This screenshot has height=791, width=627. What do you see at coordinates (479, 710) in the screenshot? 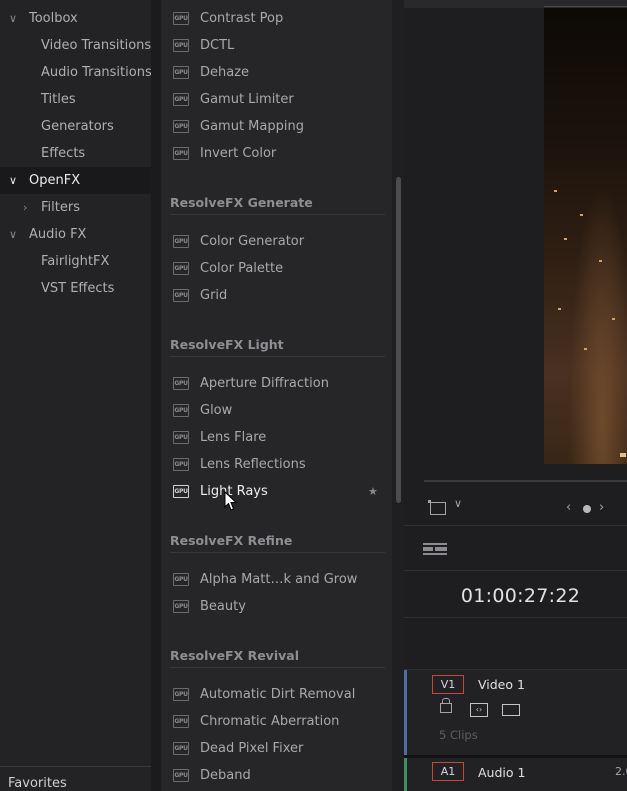
I see `auto-select-icon: ‹›` at bounding box center [479, 710].